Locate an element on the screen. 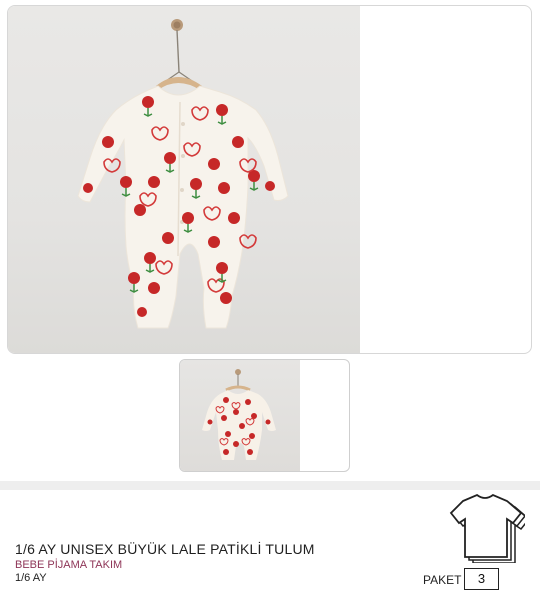 Image resolution: width=540 pixels, height=600 pixels. product-size: 1/6 AY is located at coordinates (31, 578).